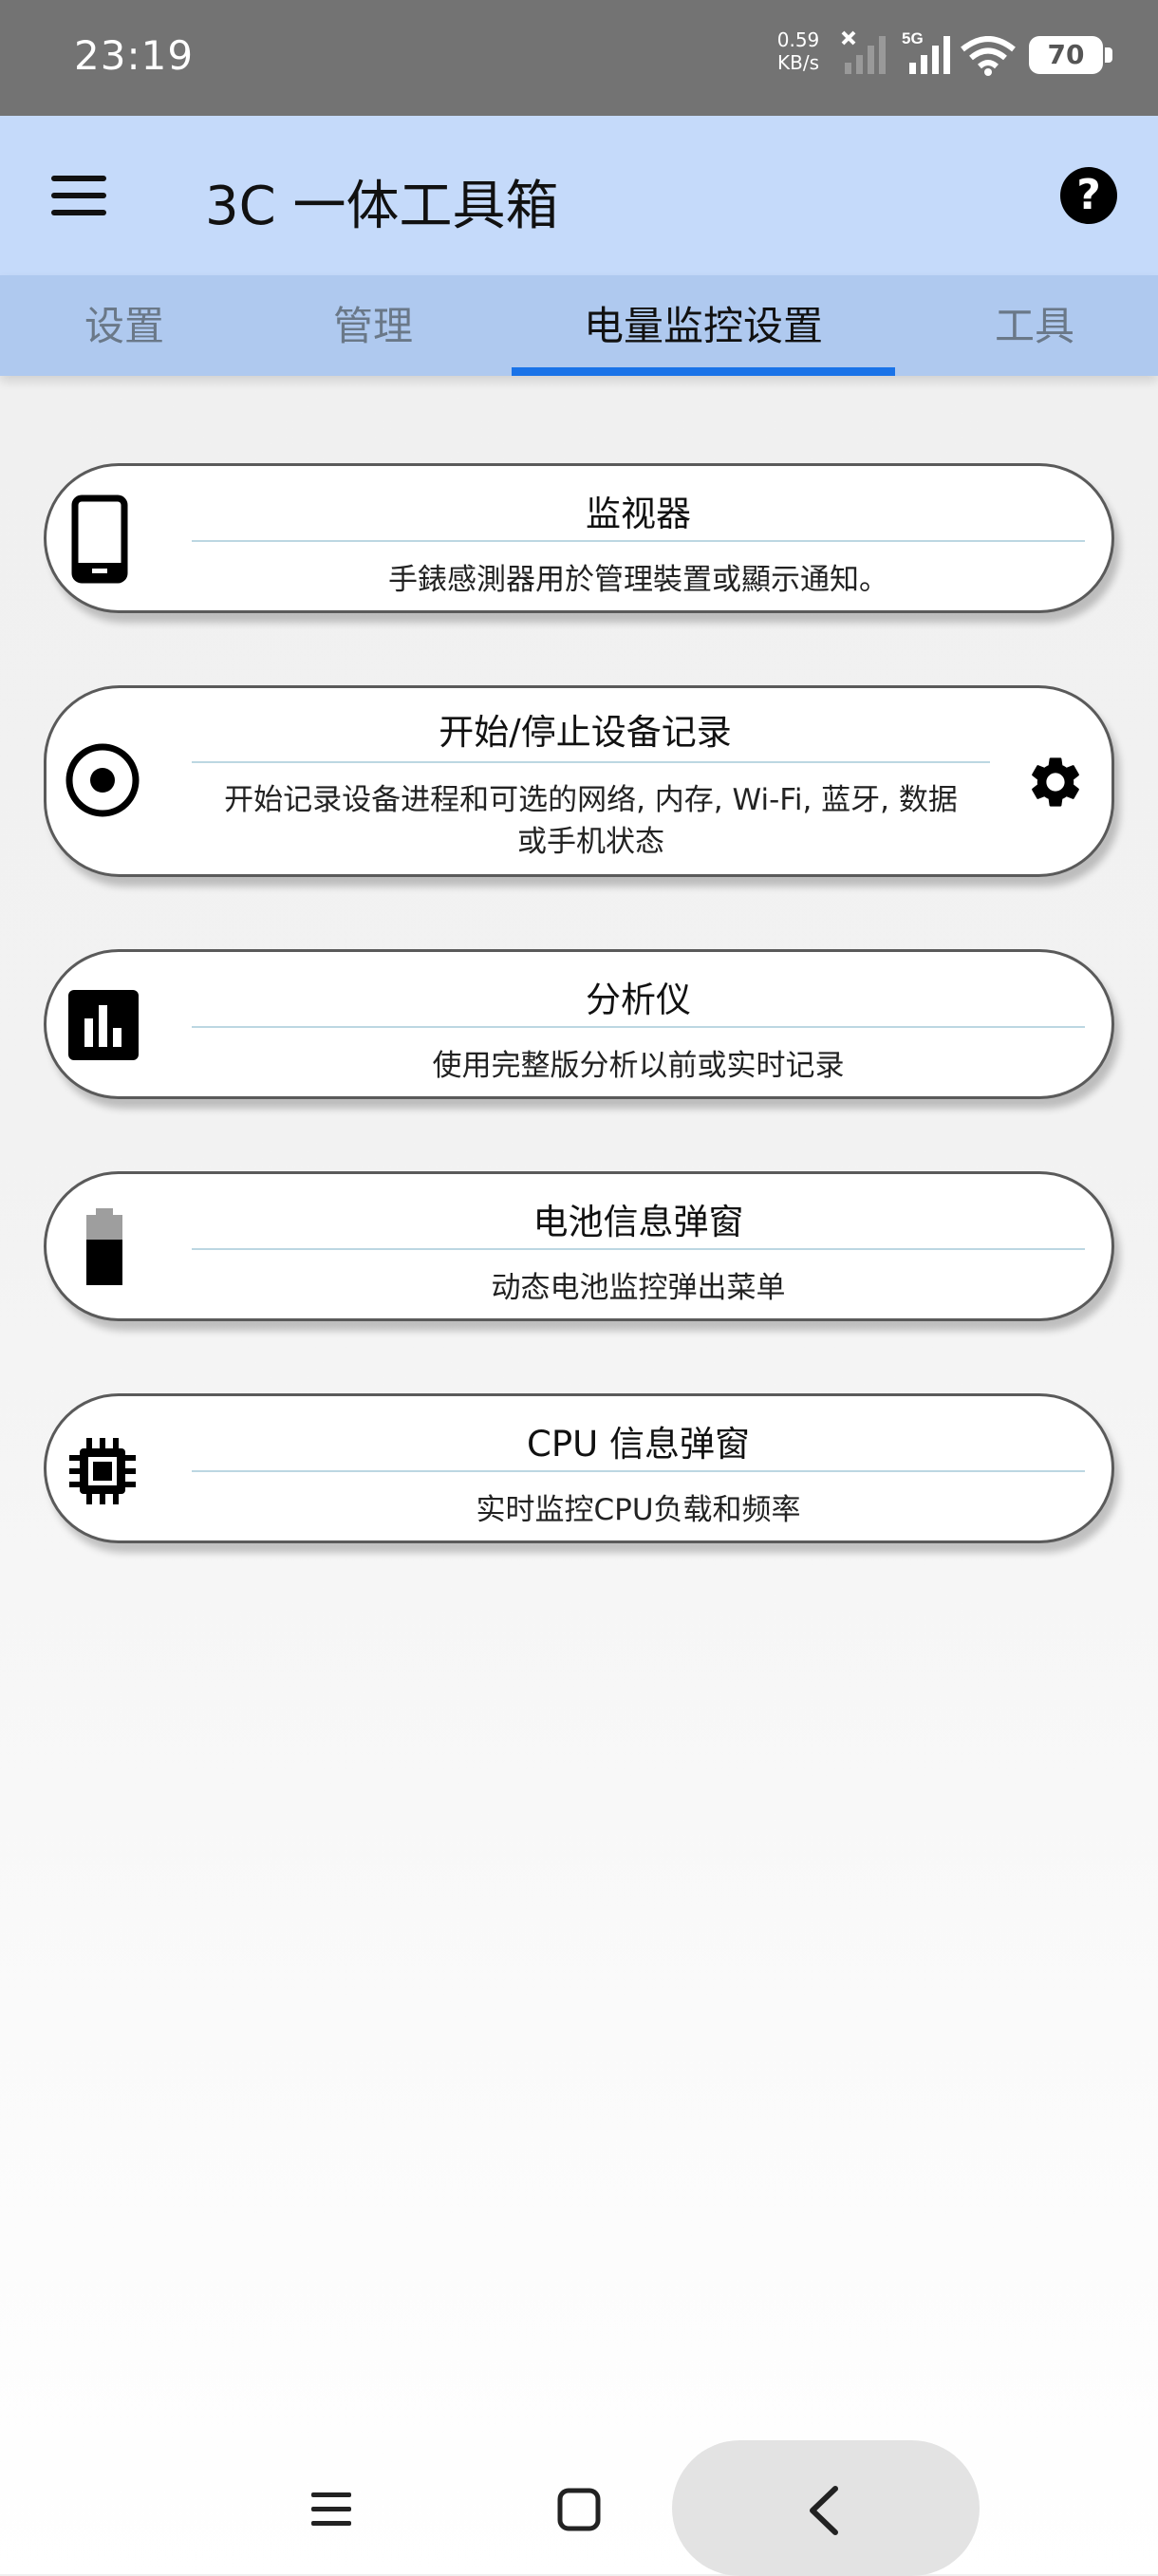 The height and width of the screenshot is (2576, 1158). What do you see at coordinates (798, 63) in the screenshot?
I see `network-speed-unit: KB/s` at bounding box center [798, 63].